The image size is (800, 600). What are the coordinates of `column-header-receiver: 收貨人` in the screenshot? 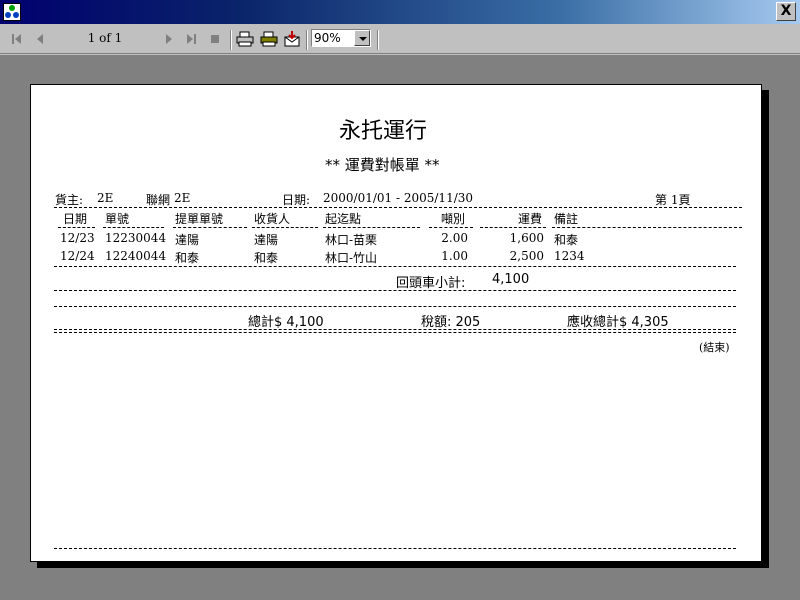 It's located at (272, 219).